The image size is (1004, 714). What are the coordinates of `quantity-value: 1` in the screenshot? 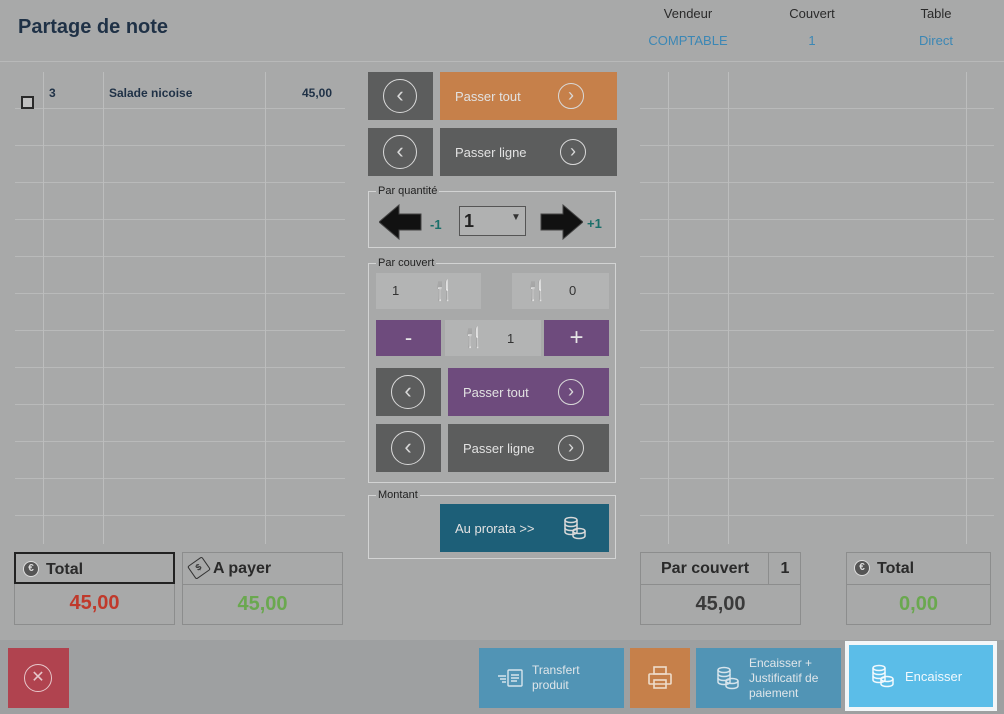 It's located at (469, 221).